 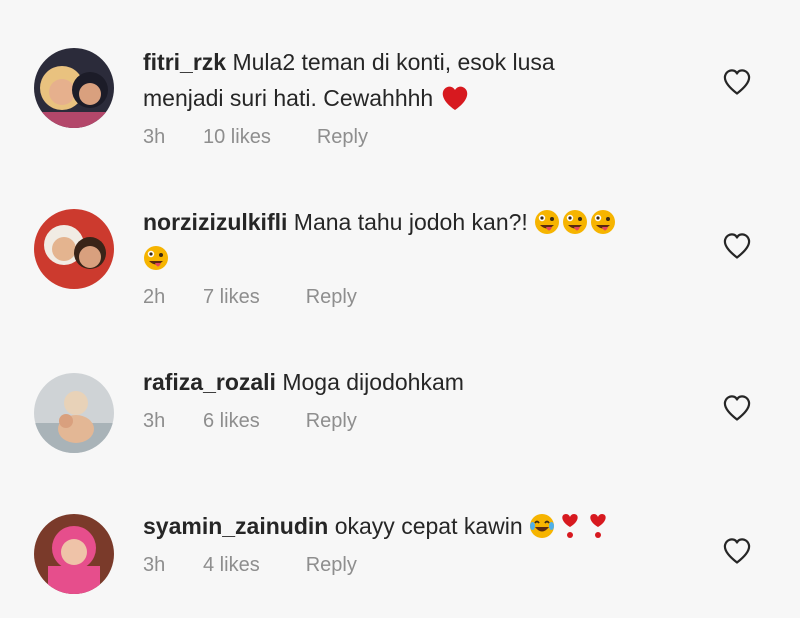 I want to click on comment-text: rafiza_rozali Moga dijodohkam, so click(x=413, y=382).